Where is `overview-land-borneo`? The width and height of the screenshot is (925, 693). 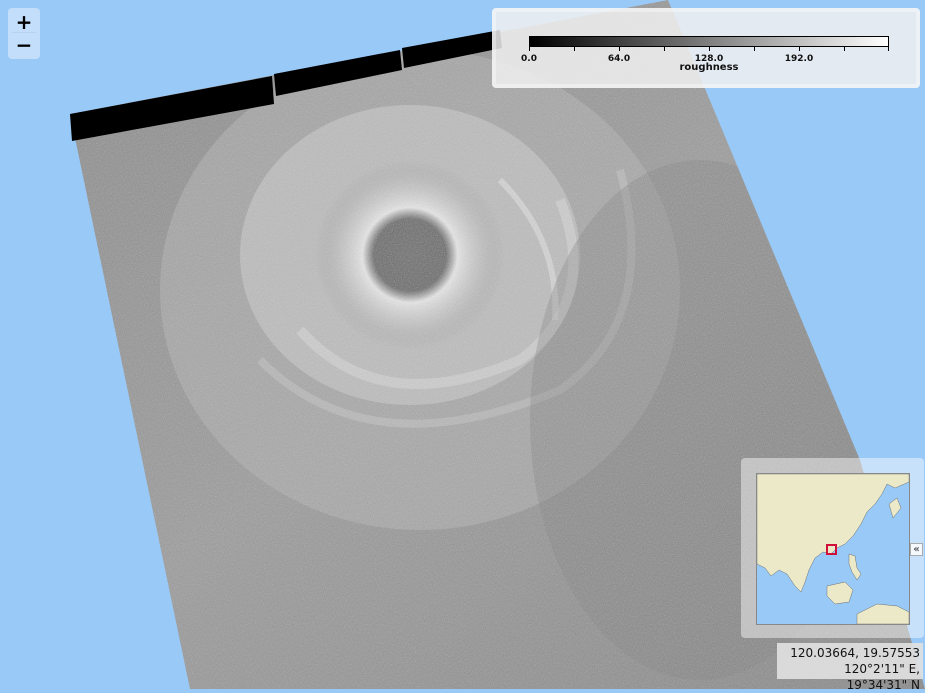
overview-land-borneo is located at coordinates (840, 593).